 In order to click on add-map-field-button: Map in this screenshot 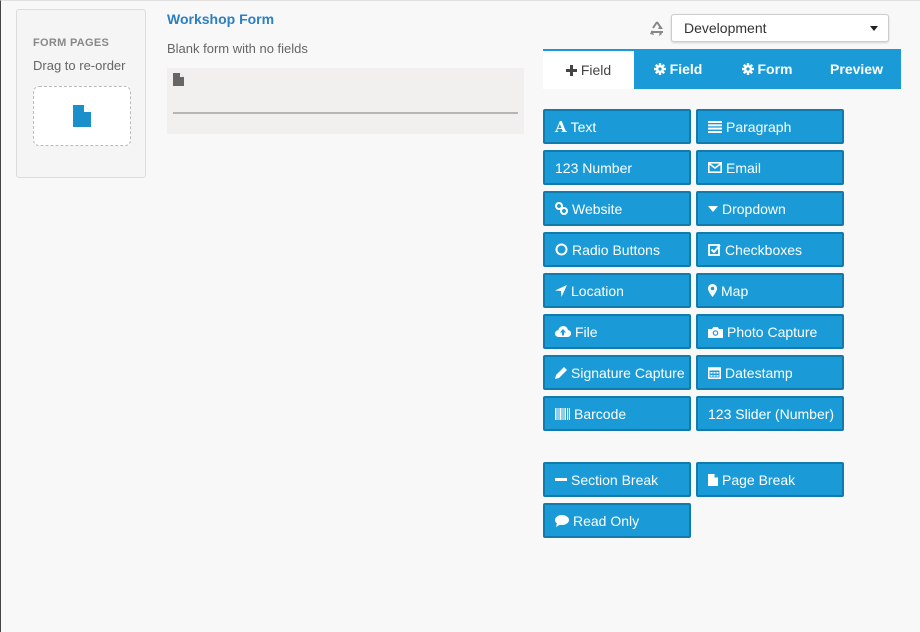, I will do `click(770, 290)`.